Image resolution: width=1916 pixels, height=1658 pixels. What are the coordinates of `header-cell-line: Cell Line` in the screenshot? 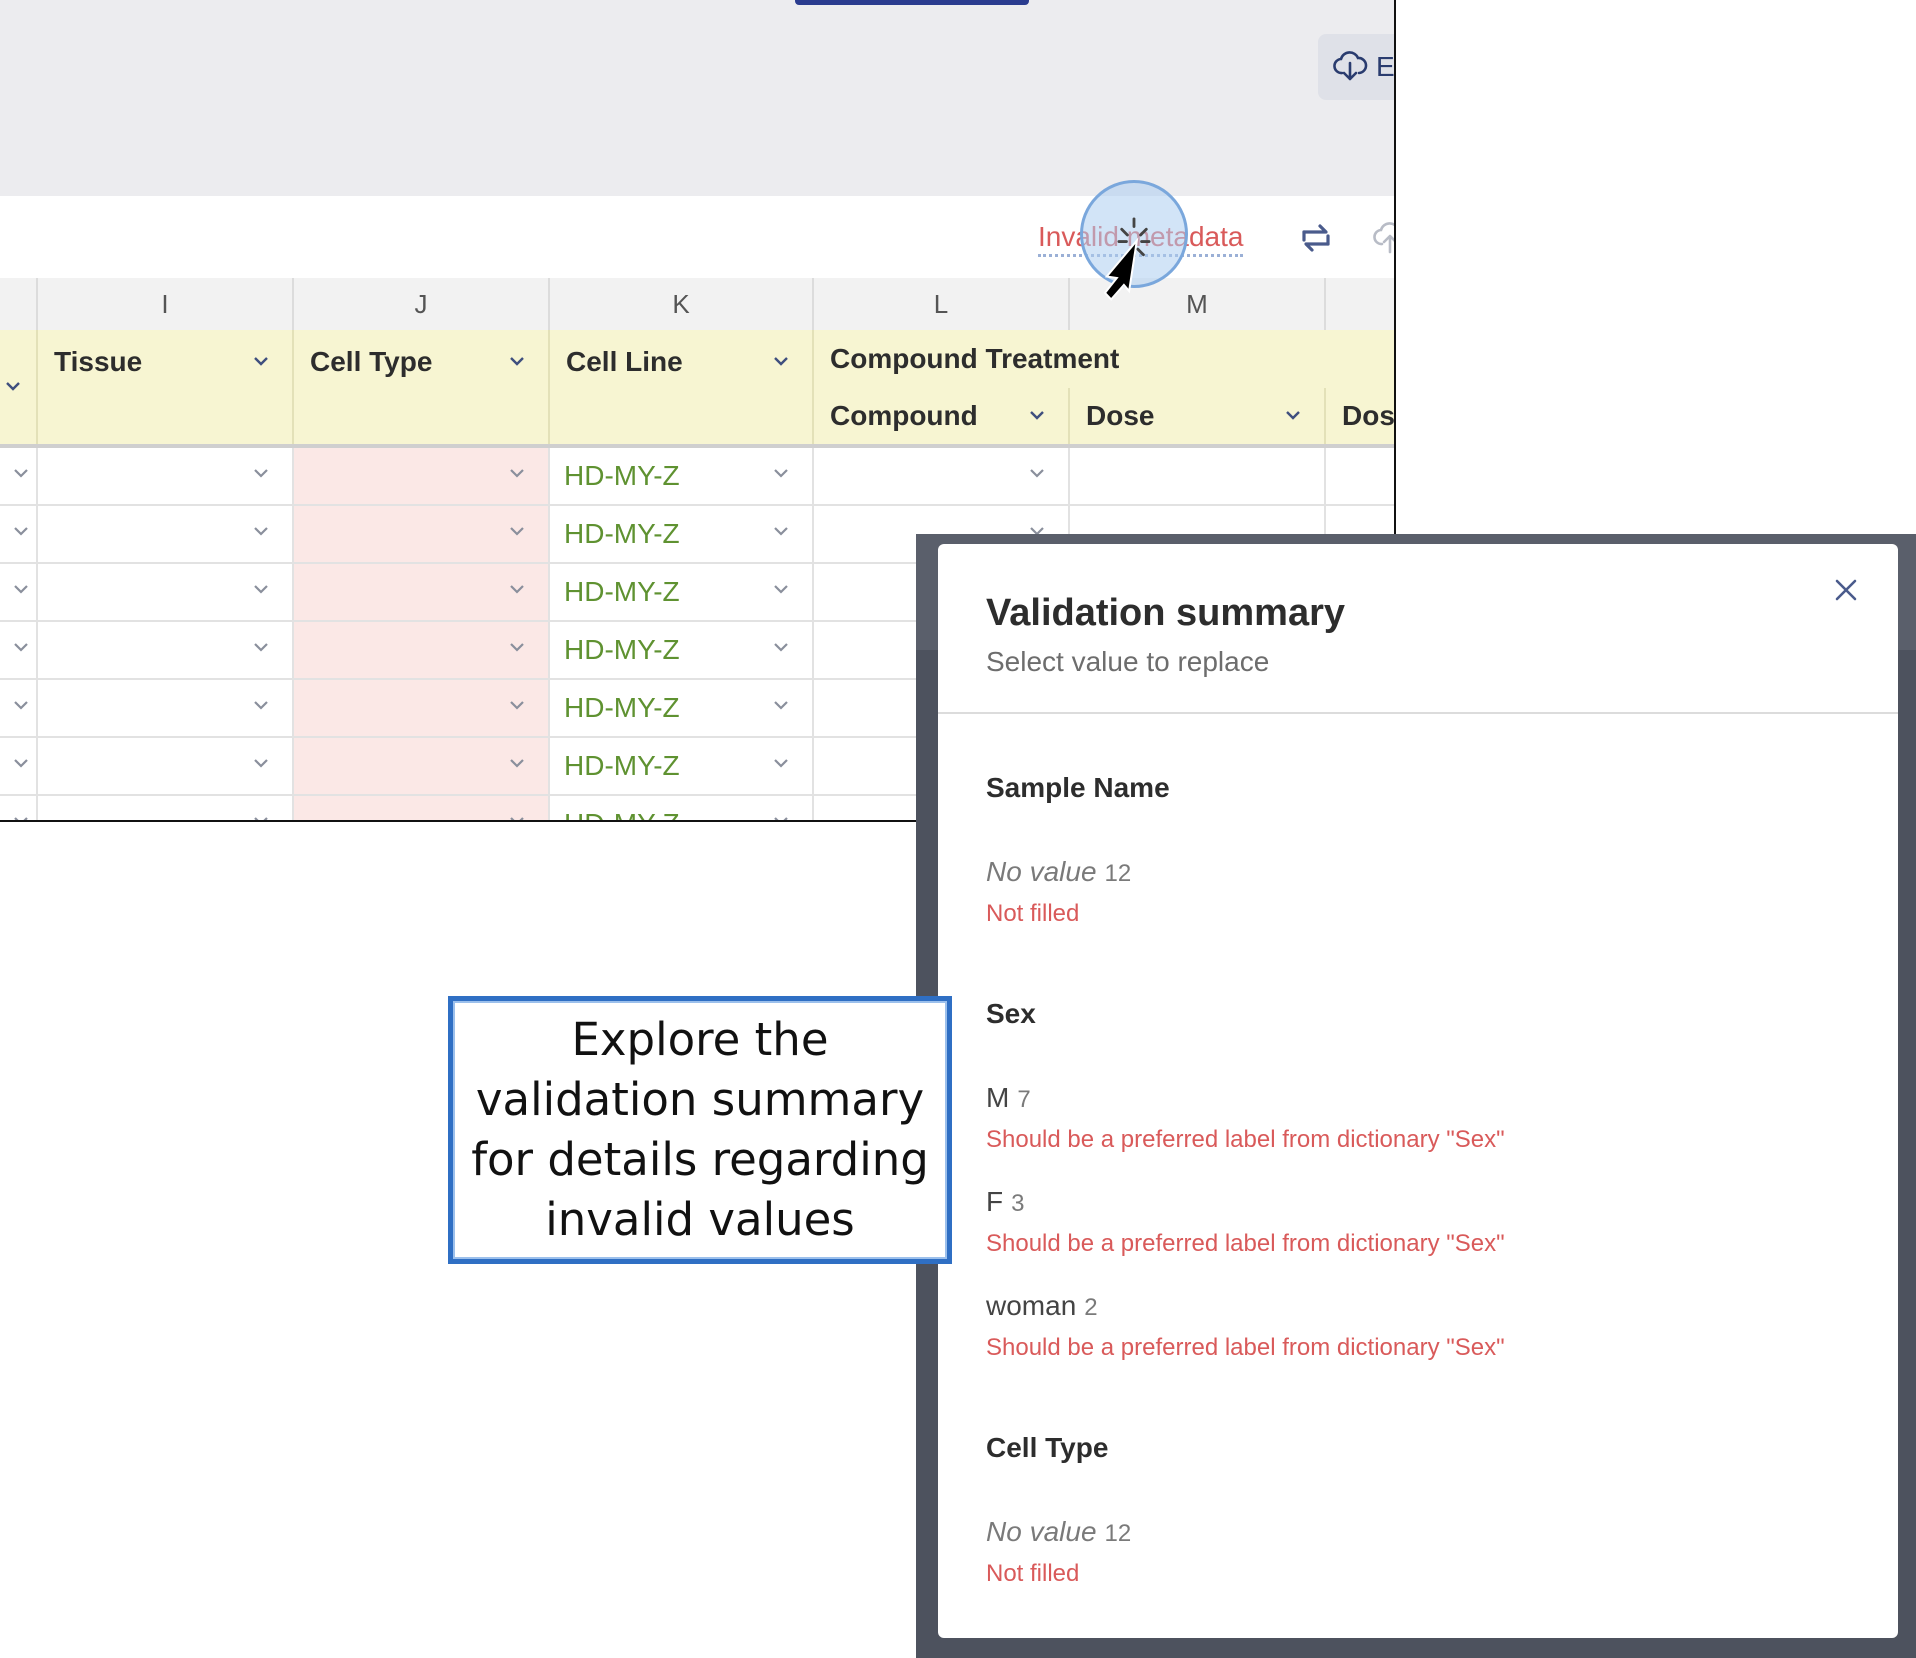 It's located at (682, 388).